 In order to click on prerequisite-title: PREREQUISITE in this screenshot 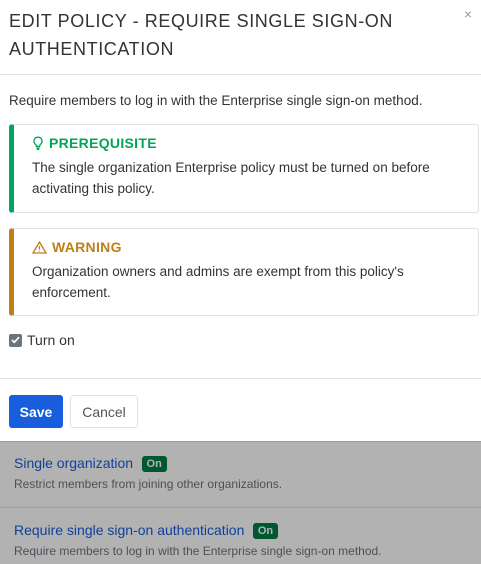, I will do `click(103, 143)`.